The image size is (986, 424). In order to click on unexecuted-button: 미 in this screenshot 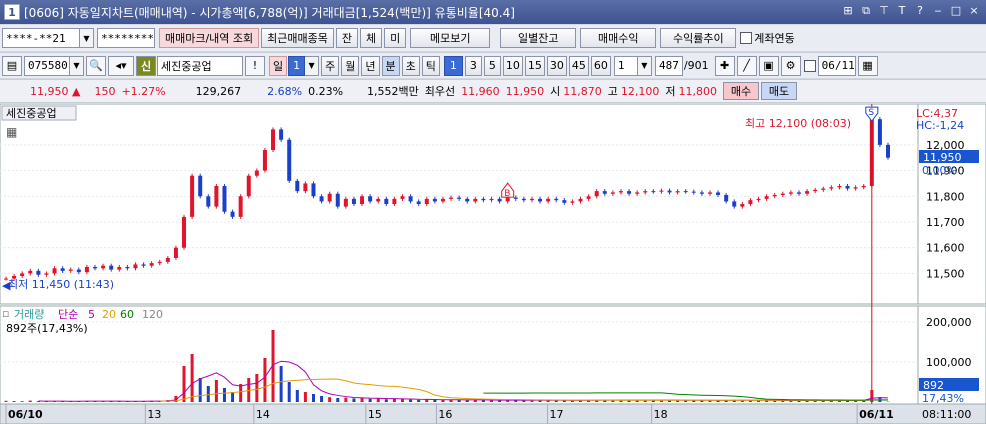, I will do `click(395, 38)`.